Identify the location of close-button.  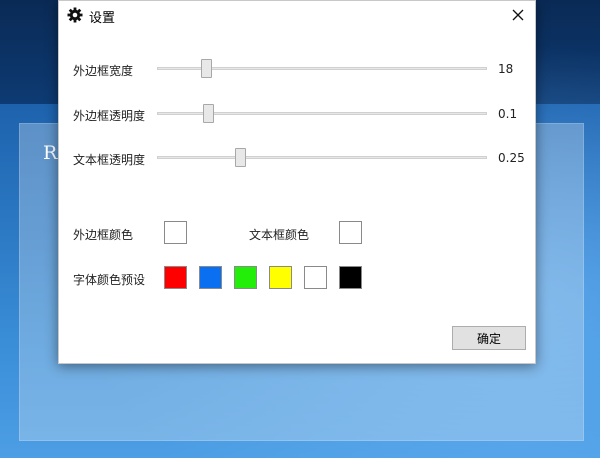
(518, 15).